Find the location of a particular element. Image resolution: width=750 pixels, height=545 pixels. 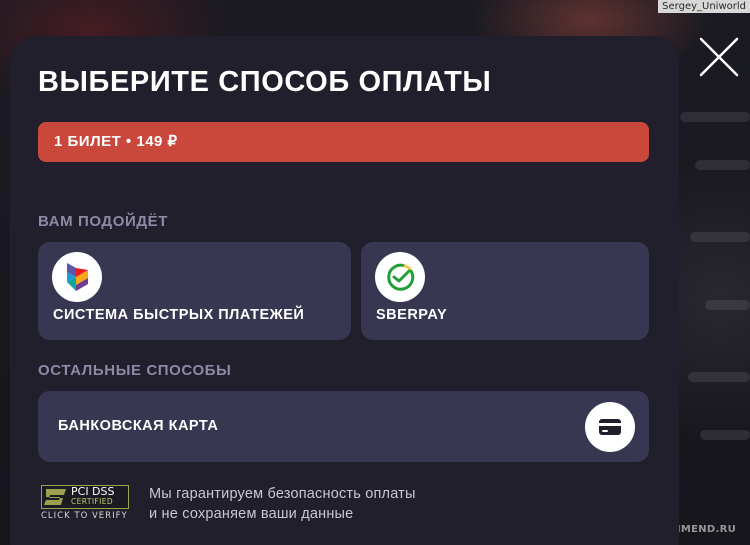

close-button is located at coordinates (719, 57).